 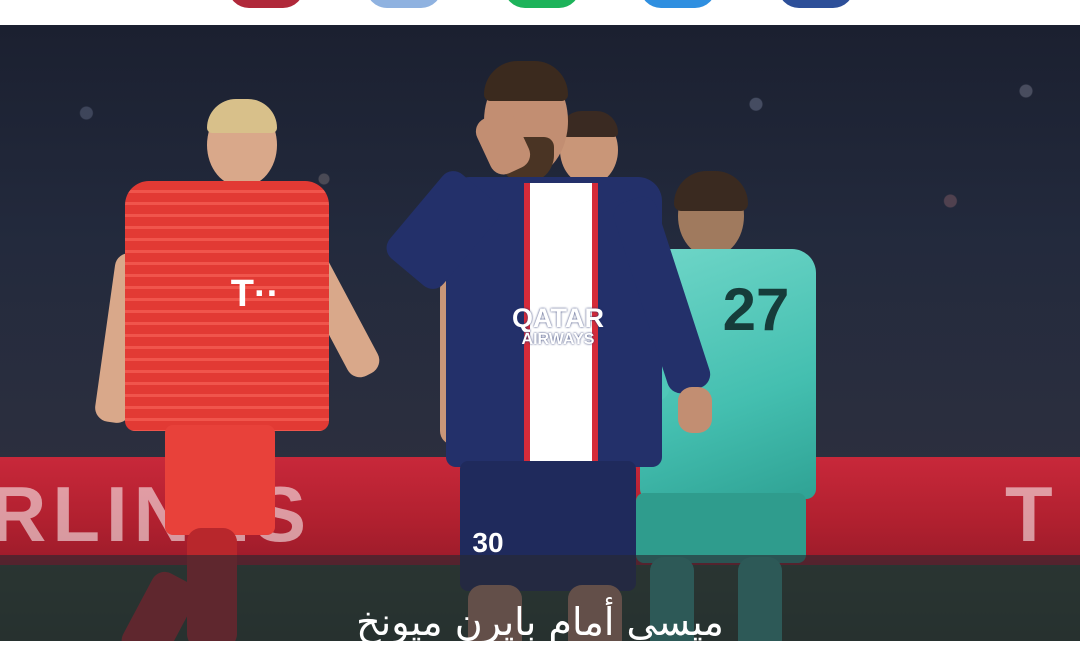 I want to click on messi-sponsor-line2: AIRWAYS, so click(x=558, y=339).